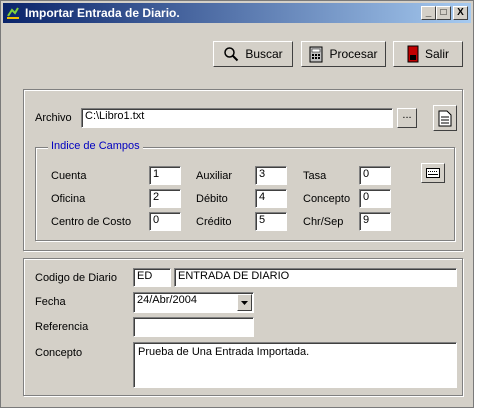  Describe the element at coordinates (13, 13) in the screenshot. I see `app-icon` at that location.